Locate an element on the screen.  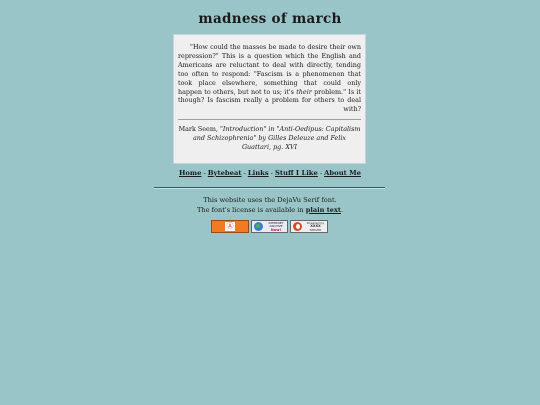
horizontal-divider is located at coordinates (269, 188).